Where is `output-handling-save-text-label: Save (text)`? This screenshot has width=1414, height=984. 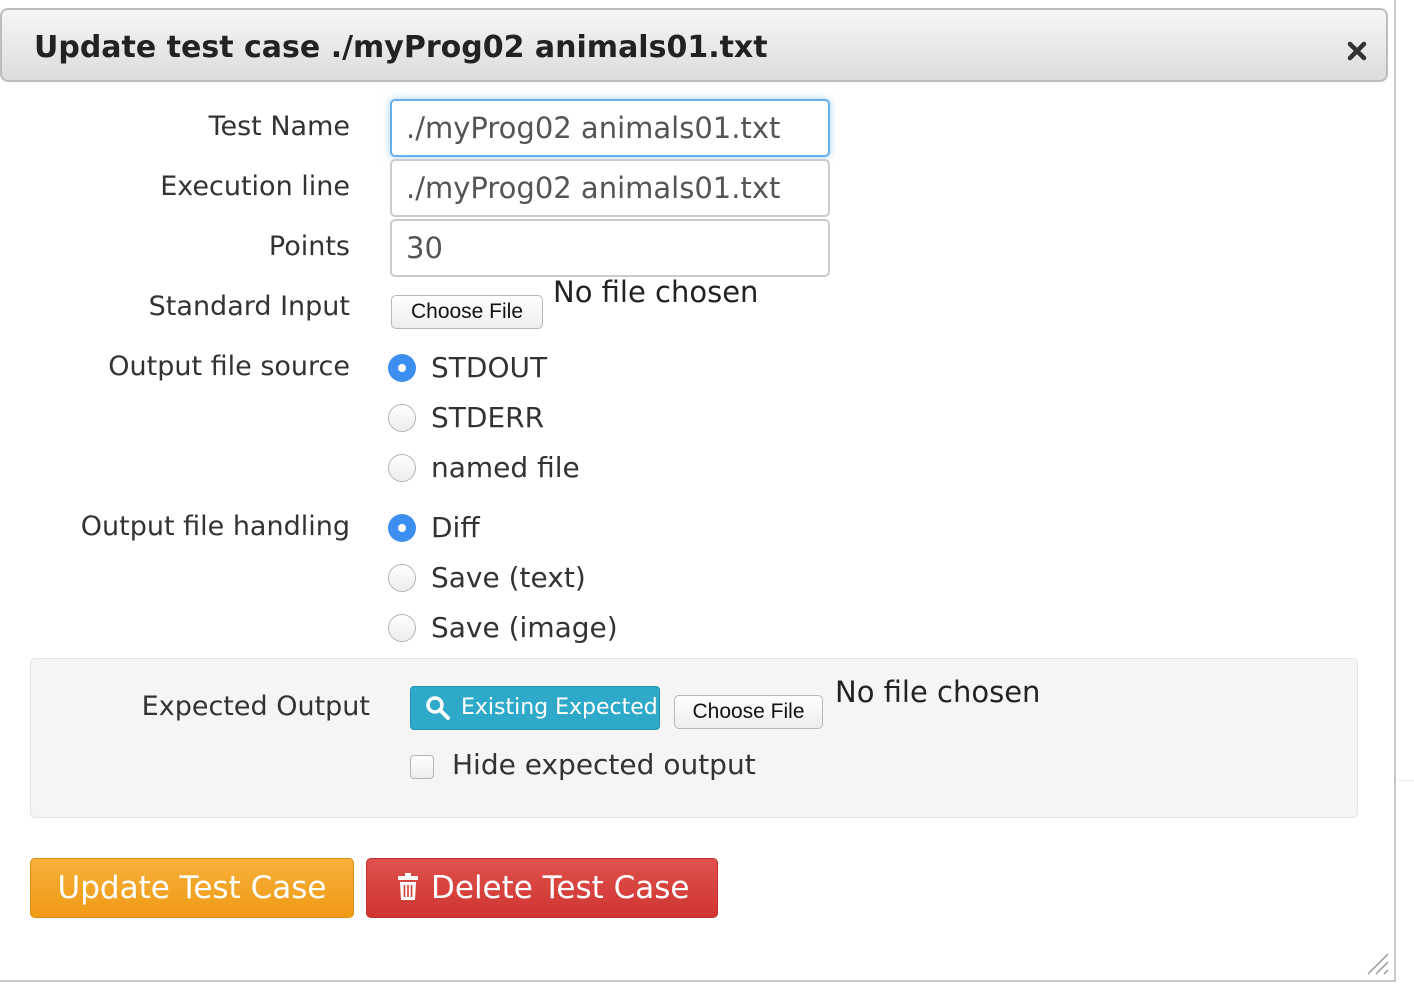
output-handling-save-text-label: Save (text) is located at coordinates (508, 577).